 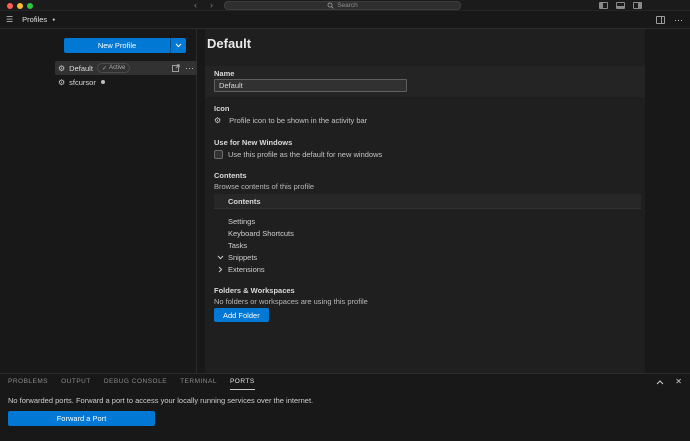 I want to click on tree-row-settings: Settings, so click(x=427, y=221).